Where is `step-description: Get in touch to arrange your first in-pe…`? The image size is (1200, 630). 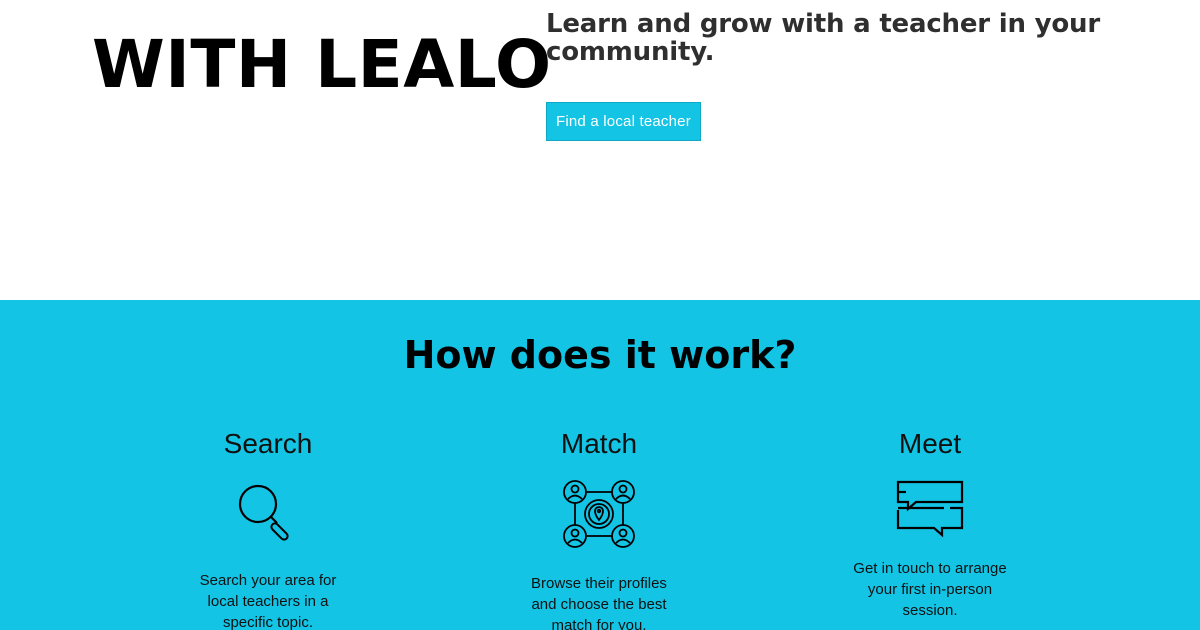 step-description: Get in touch to arrange your first in-pe… is located at coordinates (930, 589).